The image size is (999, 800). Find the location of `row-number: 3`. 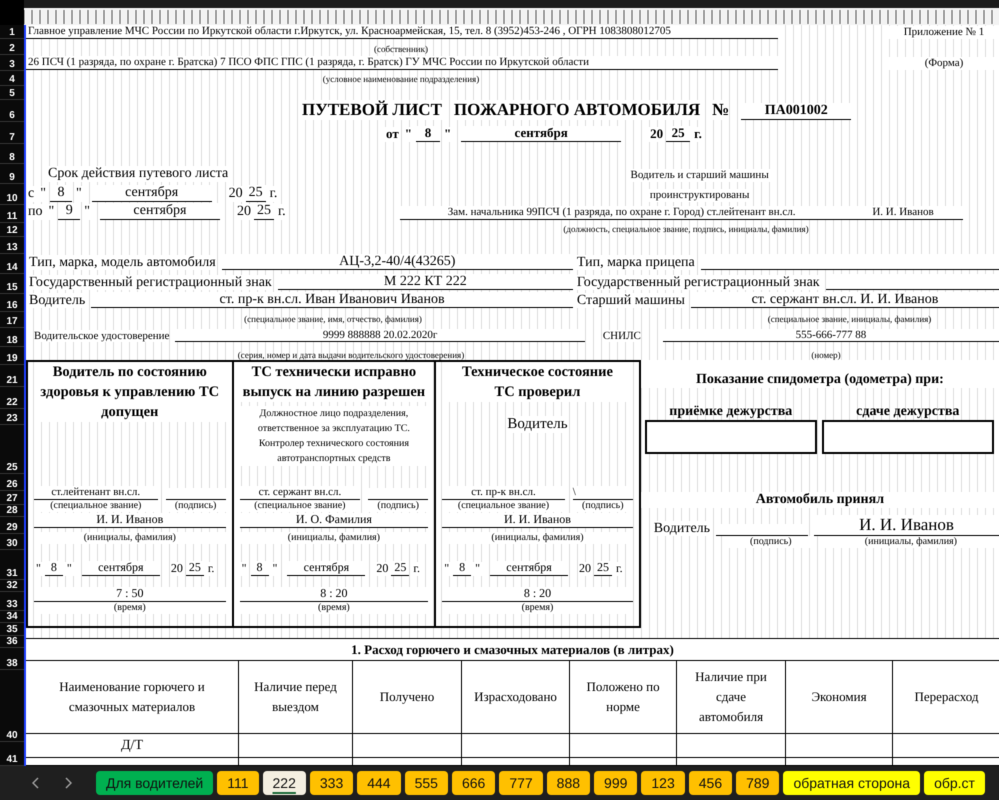

row-number: 3 is located at coordinates (12, 63).